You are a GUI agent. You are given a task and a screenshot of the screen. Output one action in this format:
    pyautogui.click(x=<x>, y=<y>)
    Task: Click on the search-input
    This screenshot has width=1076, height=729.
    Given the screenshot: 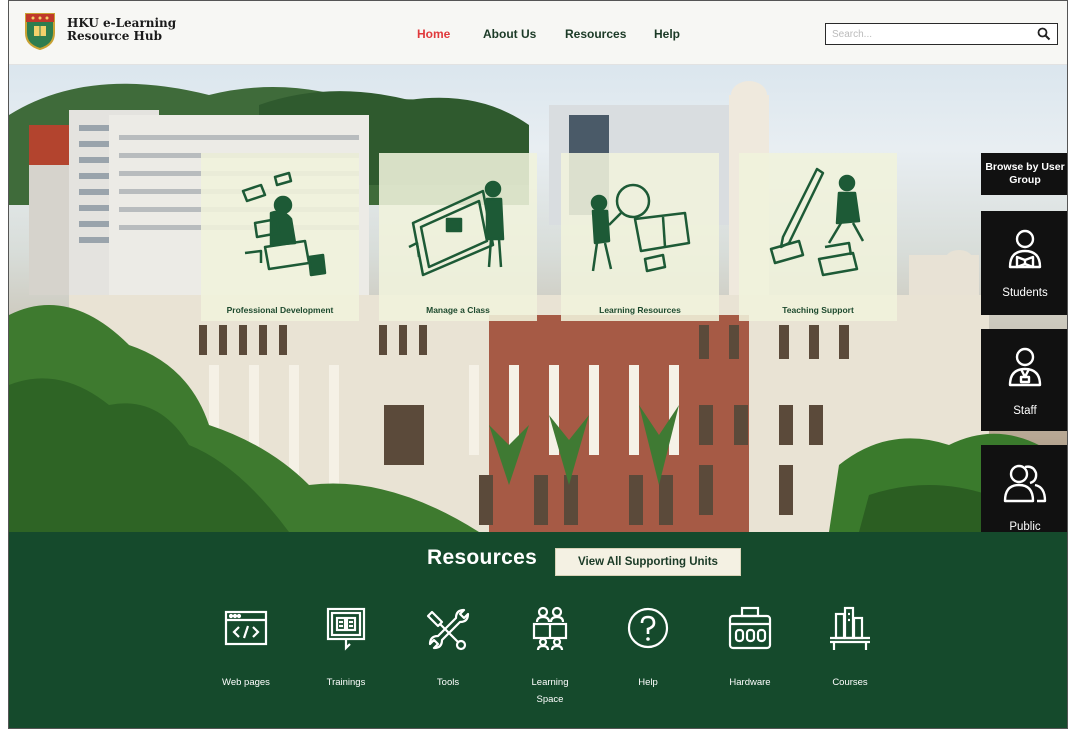 What is the action you would take?
    pyautogui.click(x=927, y=34)
    